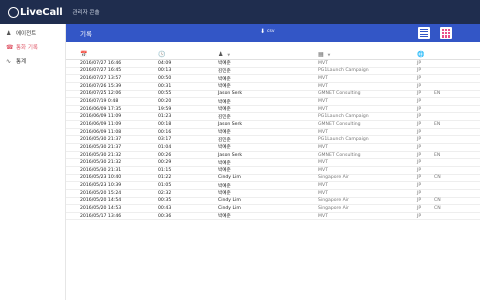 The width and height of the screenshot is (480, 300). I want to click on table-row: 2016/07/19 0:48 00:20 박예준 MVT JP, so click(273, 102).